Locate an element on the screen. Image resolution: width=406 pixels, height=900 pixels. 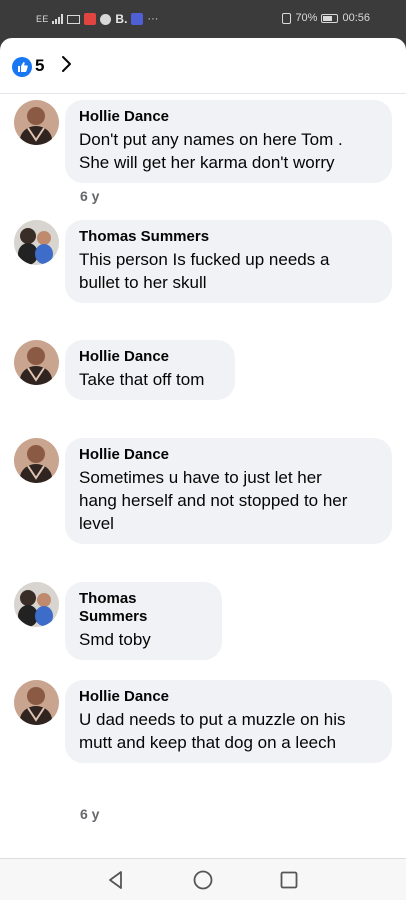
clock: 00:56 is located at coordinates (356, 18).